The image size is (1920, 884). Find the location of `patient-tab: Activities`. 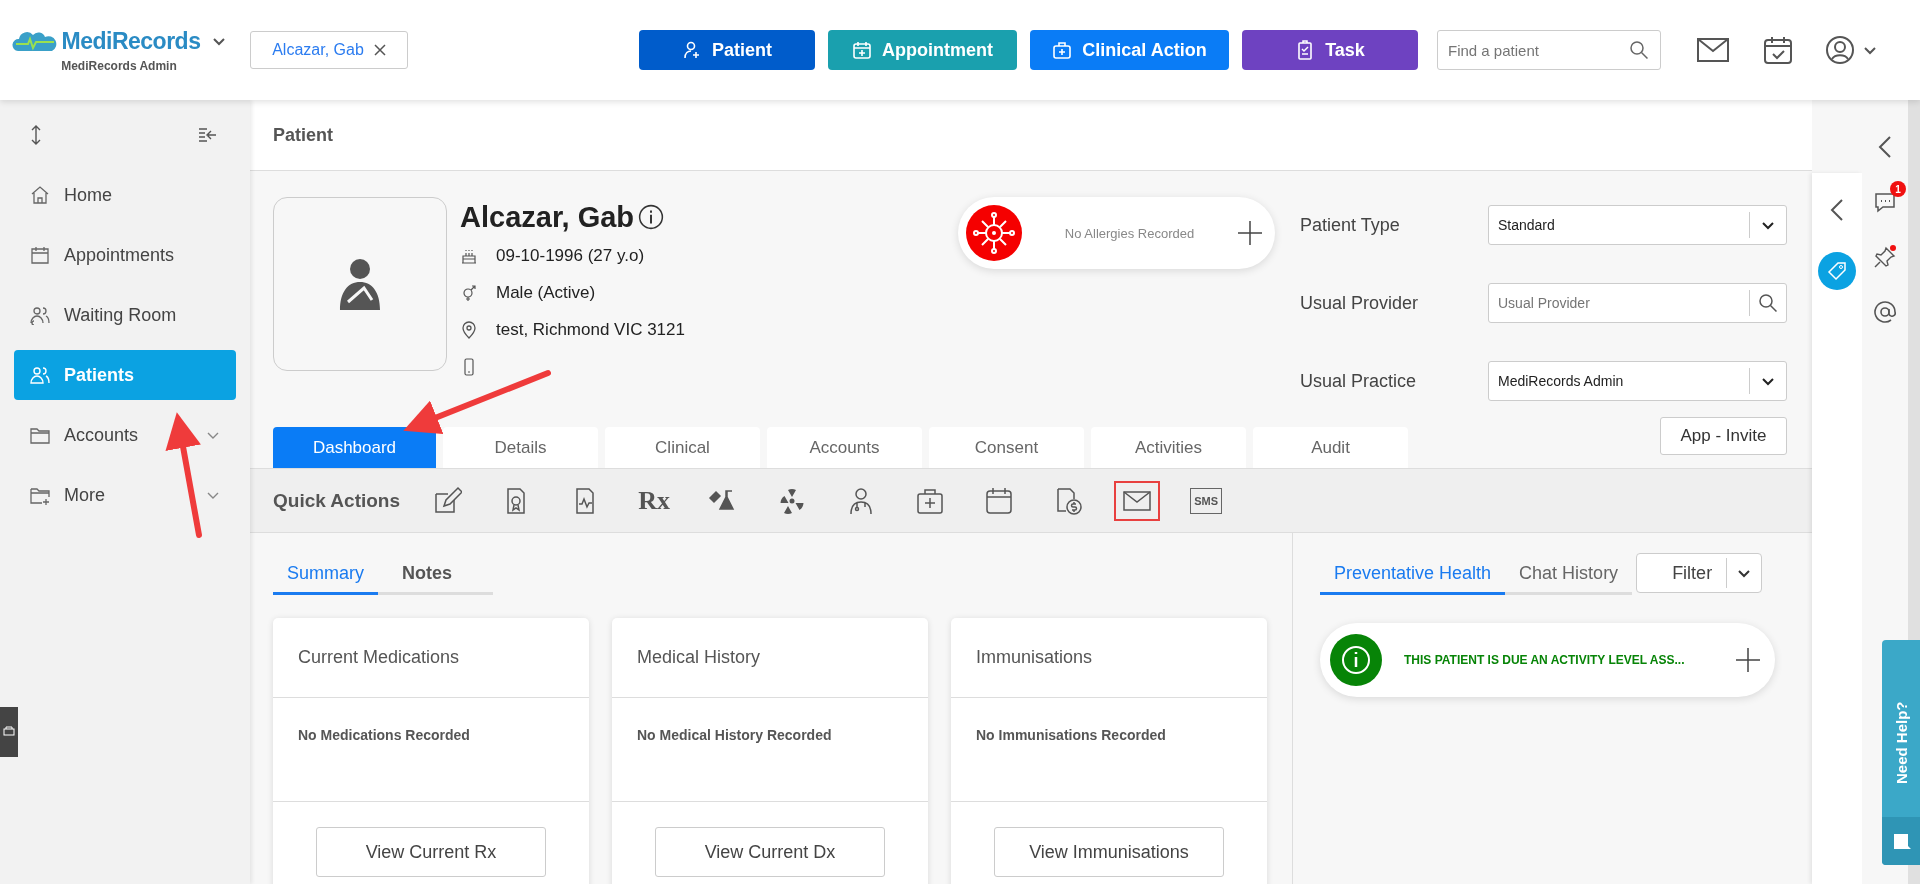

patient-tab: Activities is located at coordinates (1168, 447).